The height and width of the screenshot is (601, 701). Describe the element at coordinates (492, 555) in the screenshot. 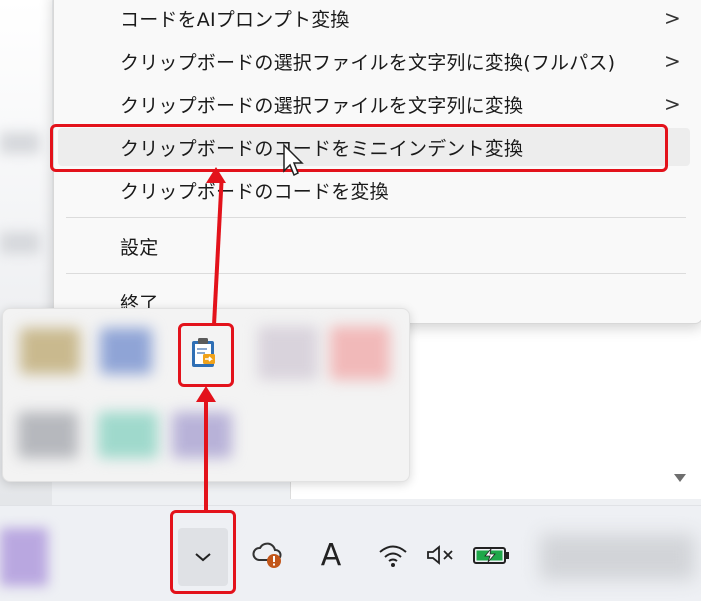

I see `battery-charging-icon` at that location.